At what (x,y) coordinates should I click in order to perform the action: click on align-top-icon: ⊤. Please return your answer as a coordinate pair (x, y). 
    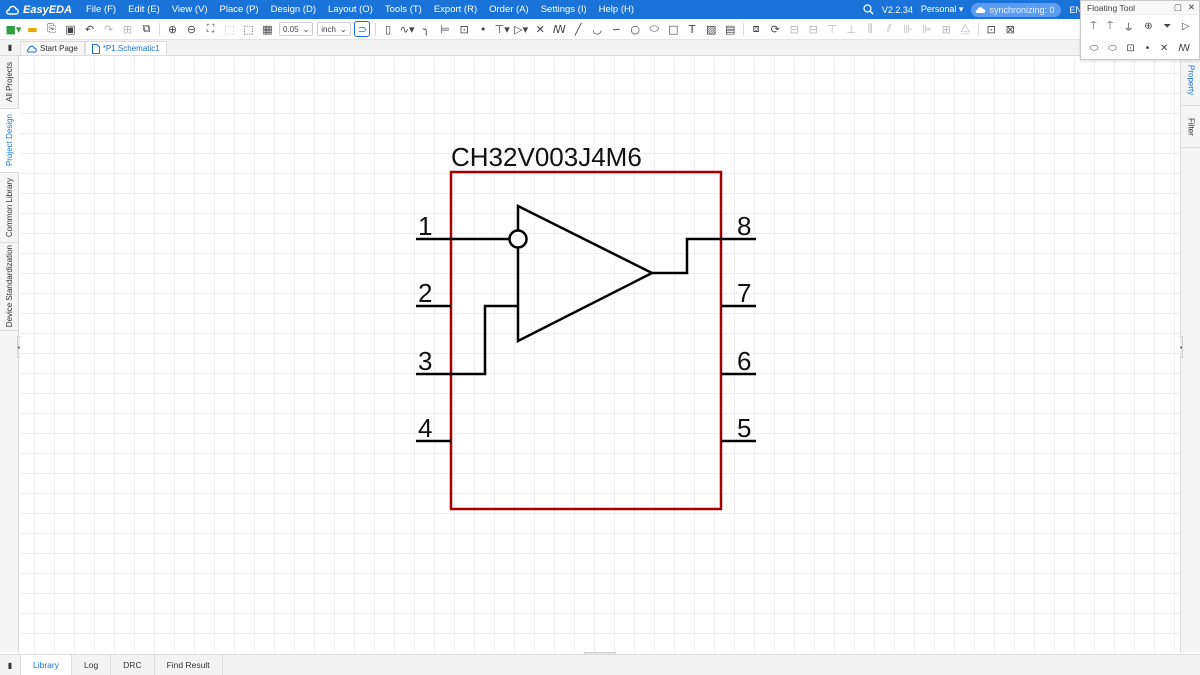
    Looking at the image, I should click on (832, 29).